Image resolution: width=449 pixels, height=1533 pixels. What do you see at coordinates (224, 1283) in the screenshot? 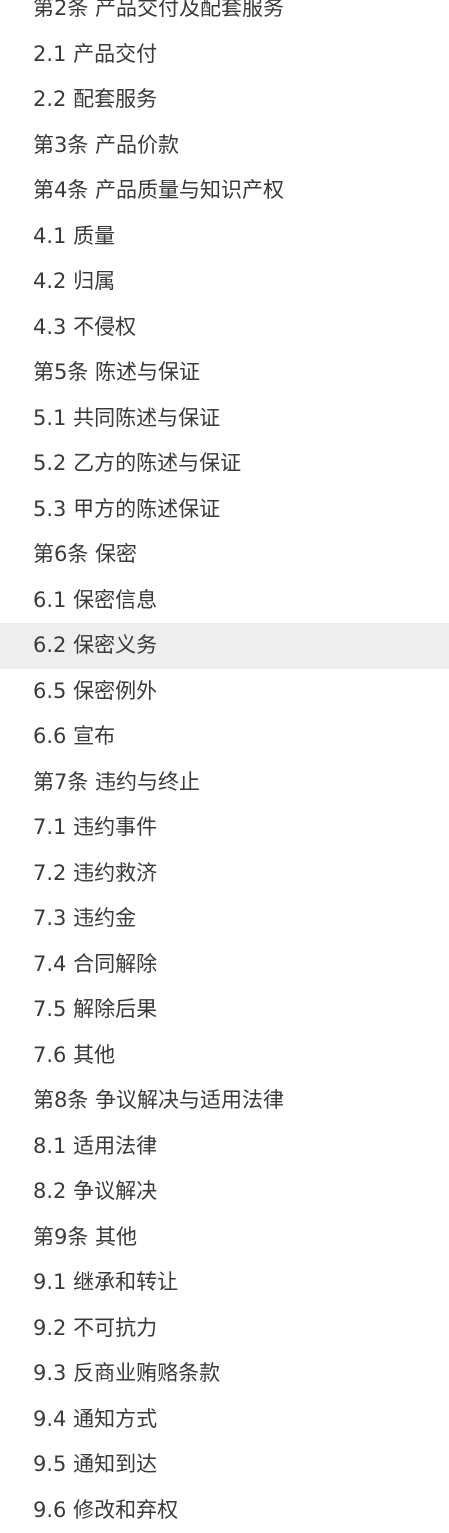
I see `toc-item-9-1: 9.1 继承和转让` at bounding box center [224, 1283].